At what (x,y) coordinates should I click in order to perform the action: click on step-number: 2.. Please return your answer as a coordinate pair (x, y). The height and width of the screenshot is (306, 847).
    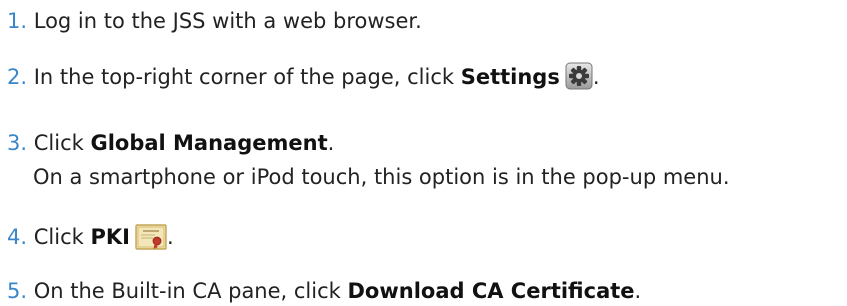
    Looking at the image, I should click on (17, 77).